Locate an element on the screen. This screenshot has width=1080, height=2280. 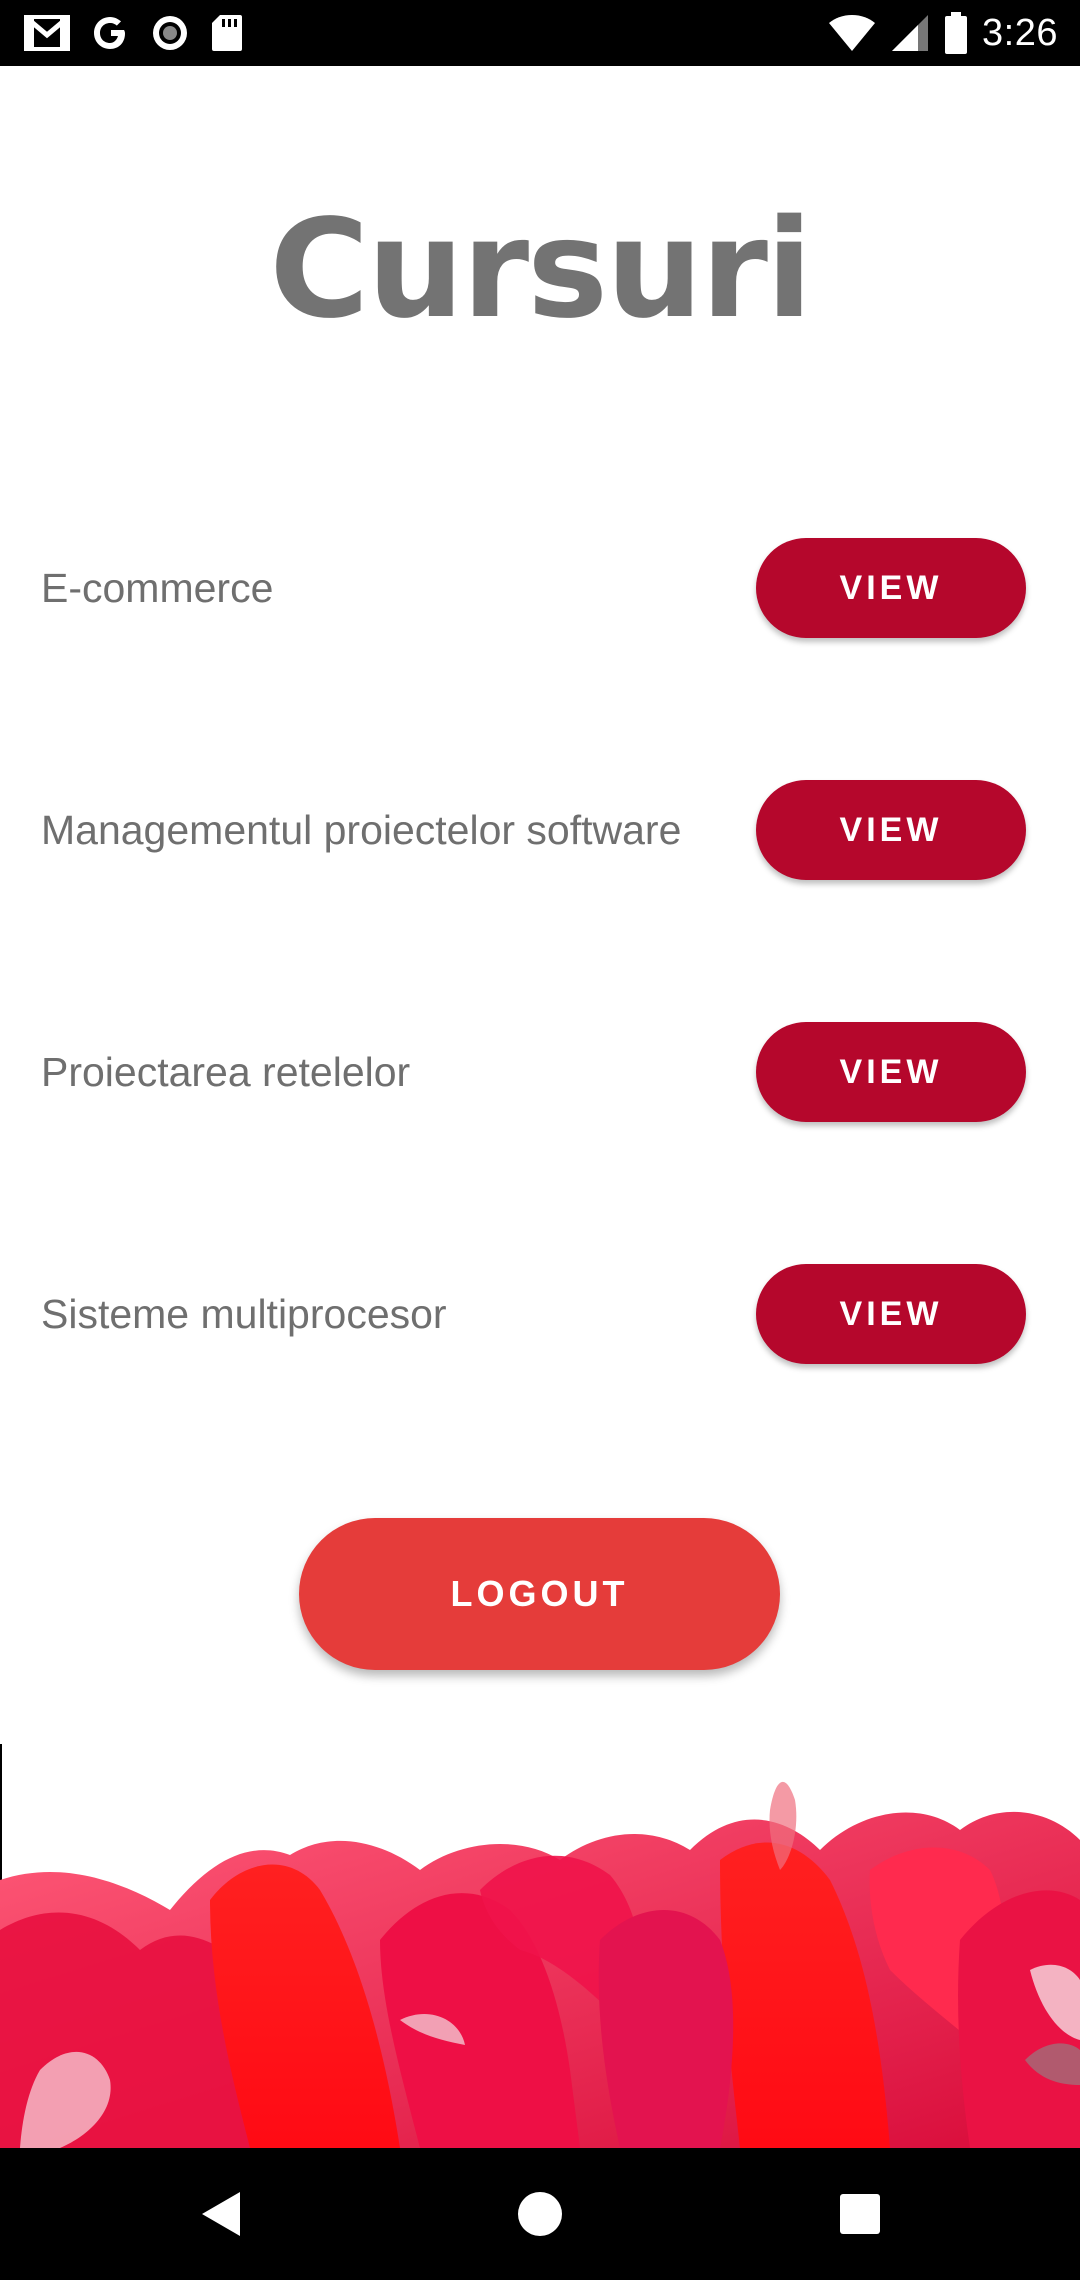
back-icon is located at coordinates (221, 2214).